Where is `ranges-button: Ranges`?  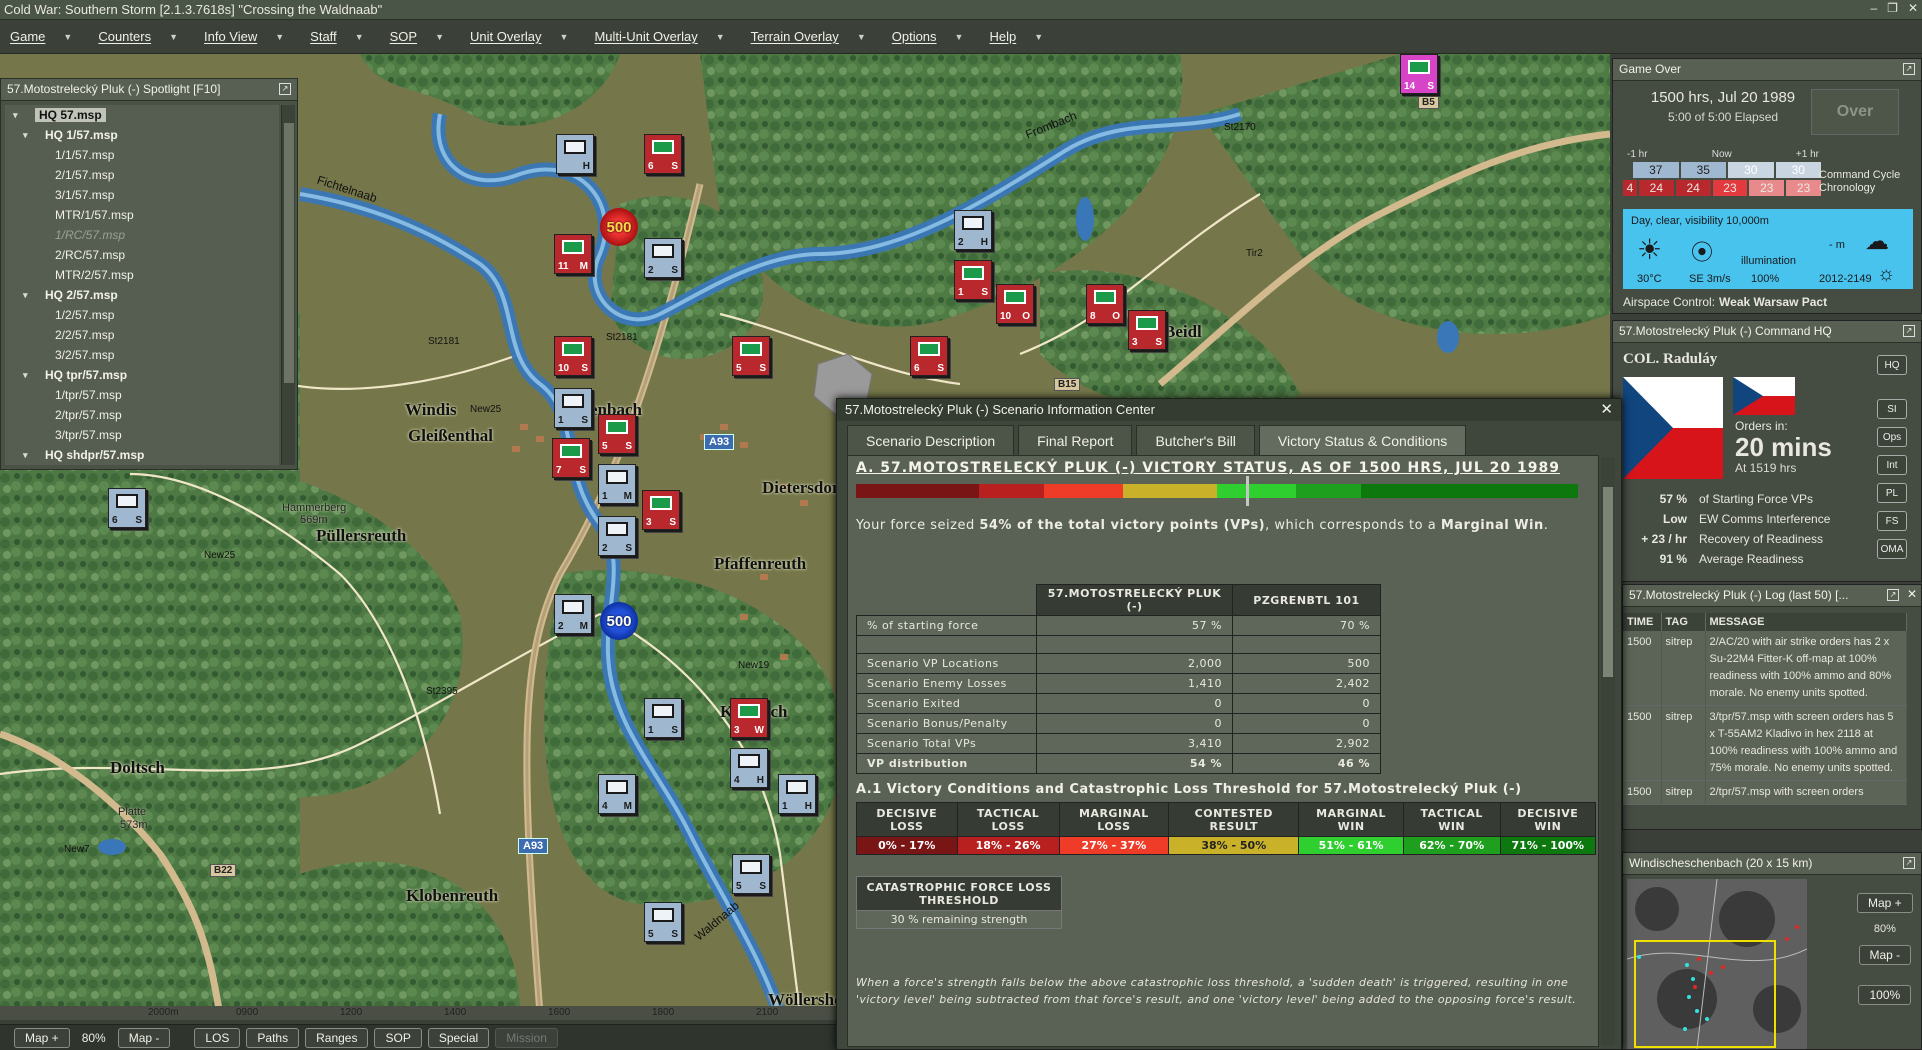 ranges-button: Ranges is located at coordinates (337, 1037).